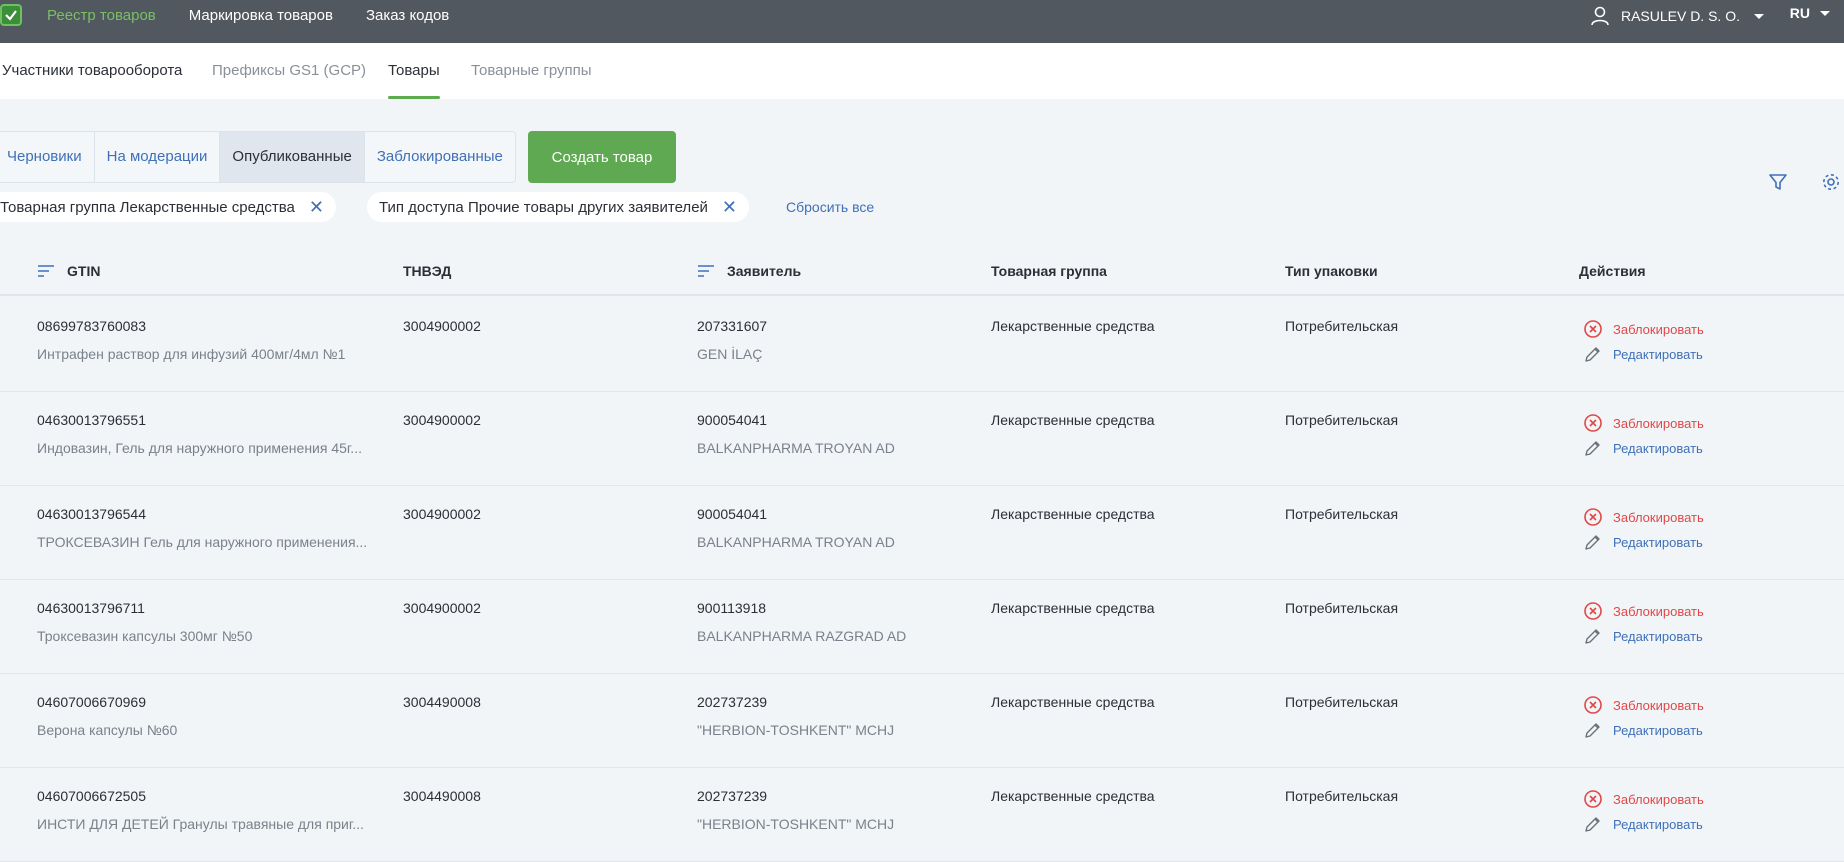  Describe the element at coordinates (602, 157) in the screenshot. I see `create-product-button: Создать товар` at that location.